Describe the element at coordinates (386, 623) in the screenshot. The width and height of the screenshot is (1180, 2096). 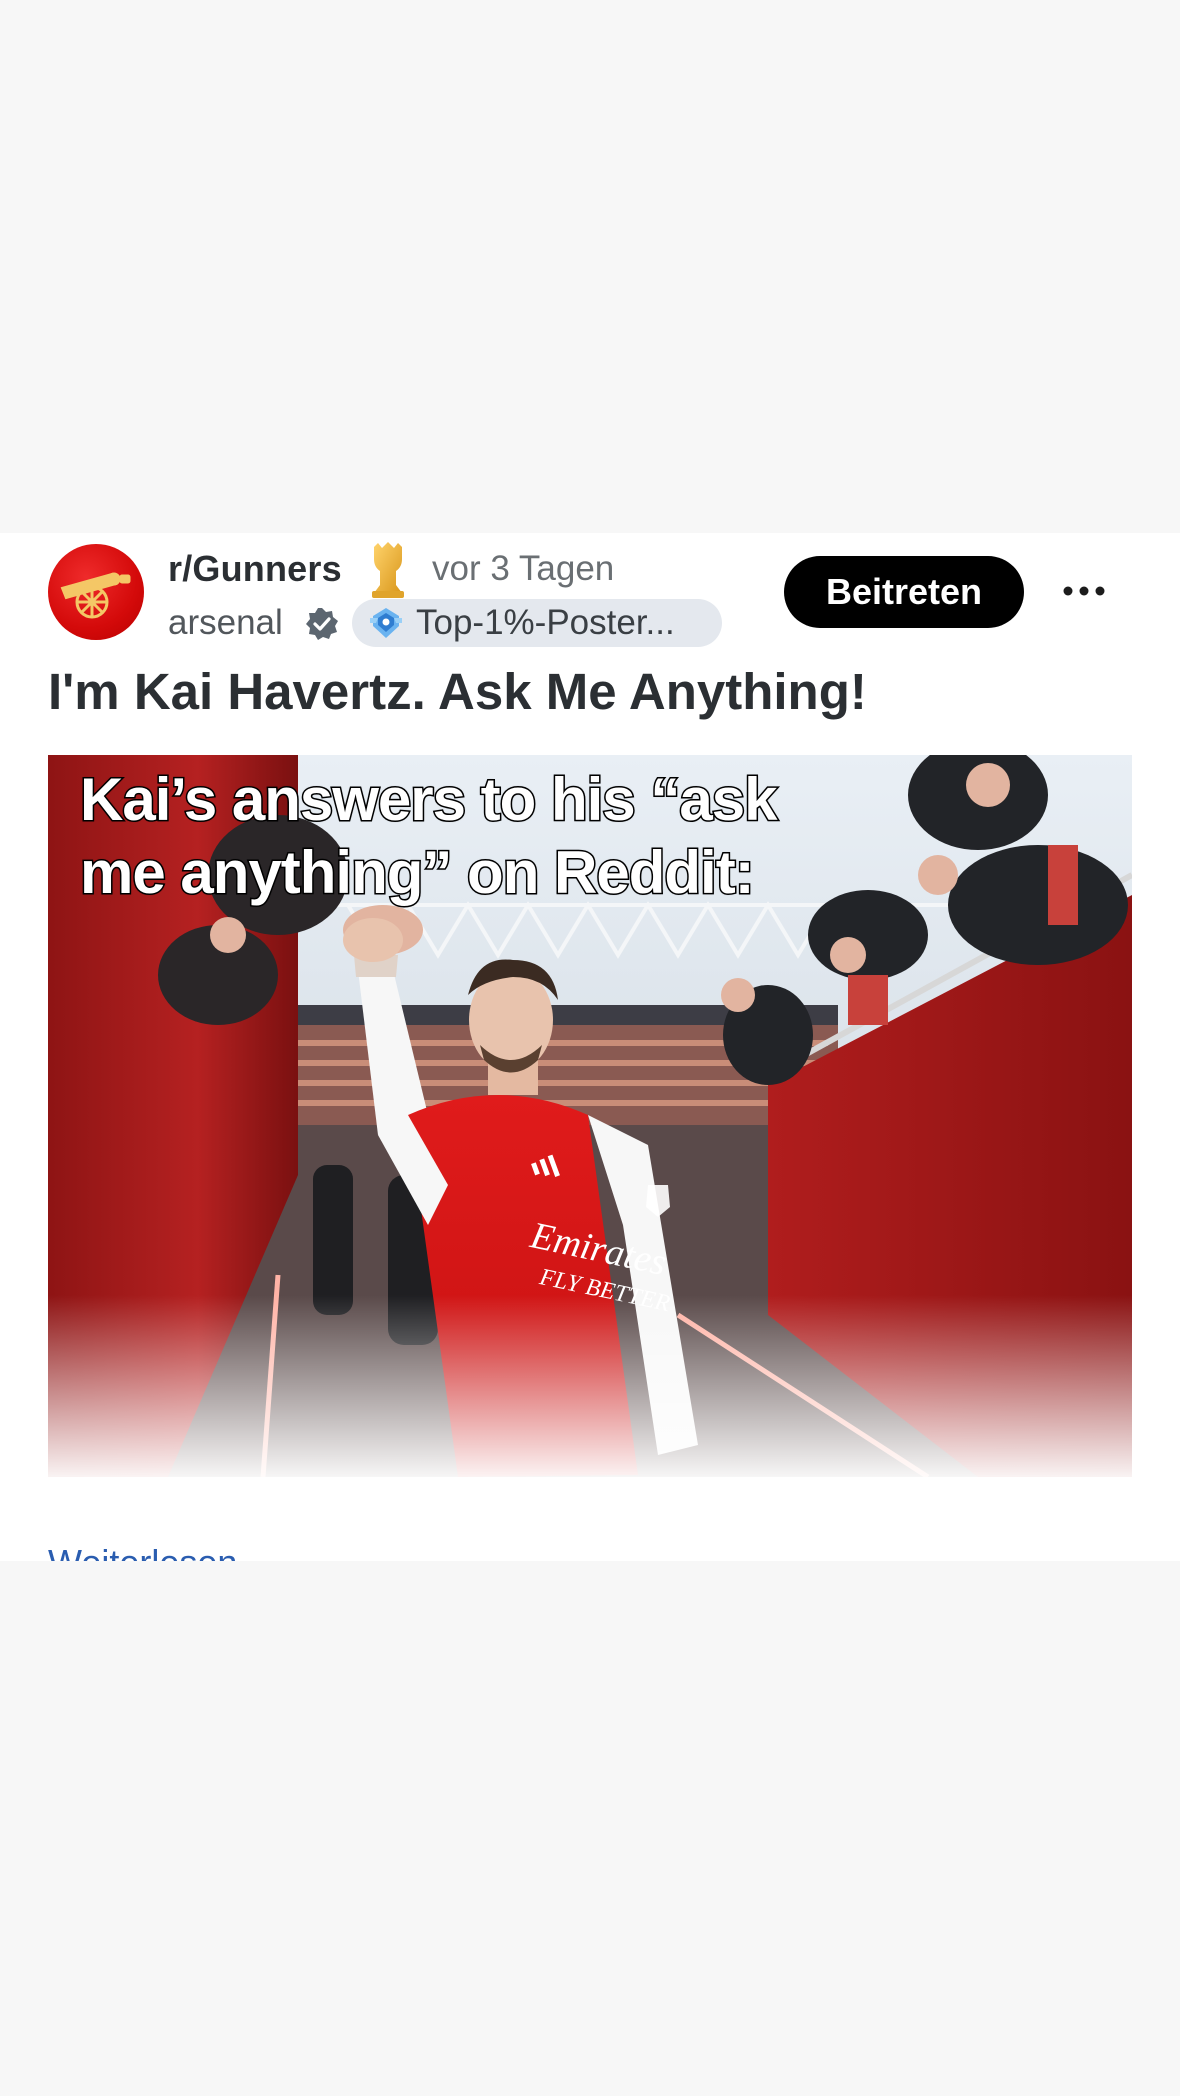
I see `top-poster-badge-icon` at that location.